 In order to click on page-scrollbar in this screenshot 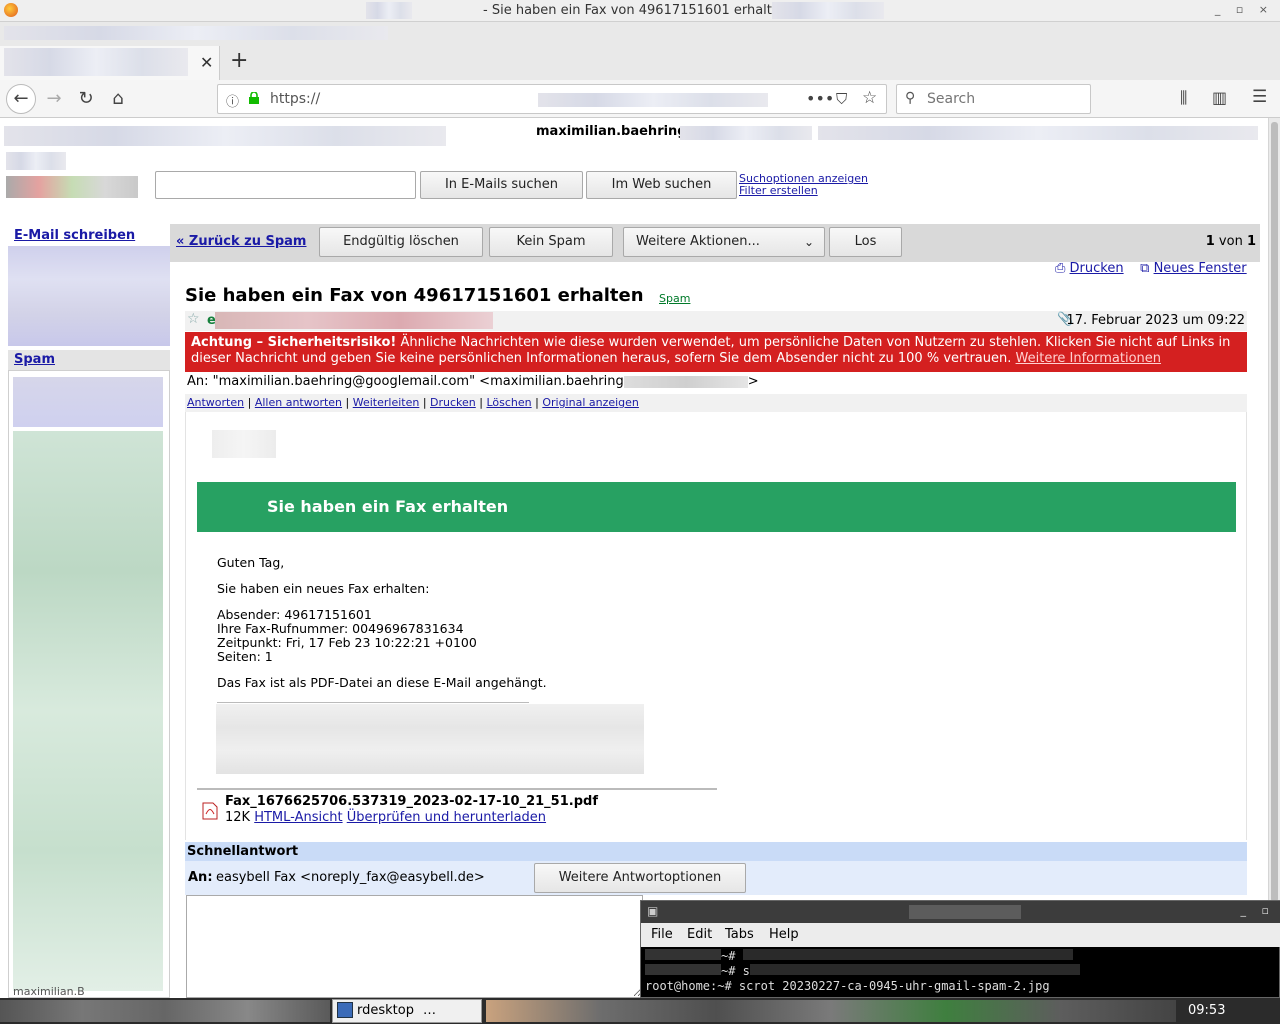, I will do `click(1274, 558)`.